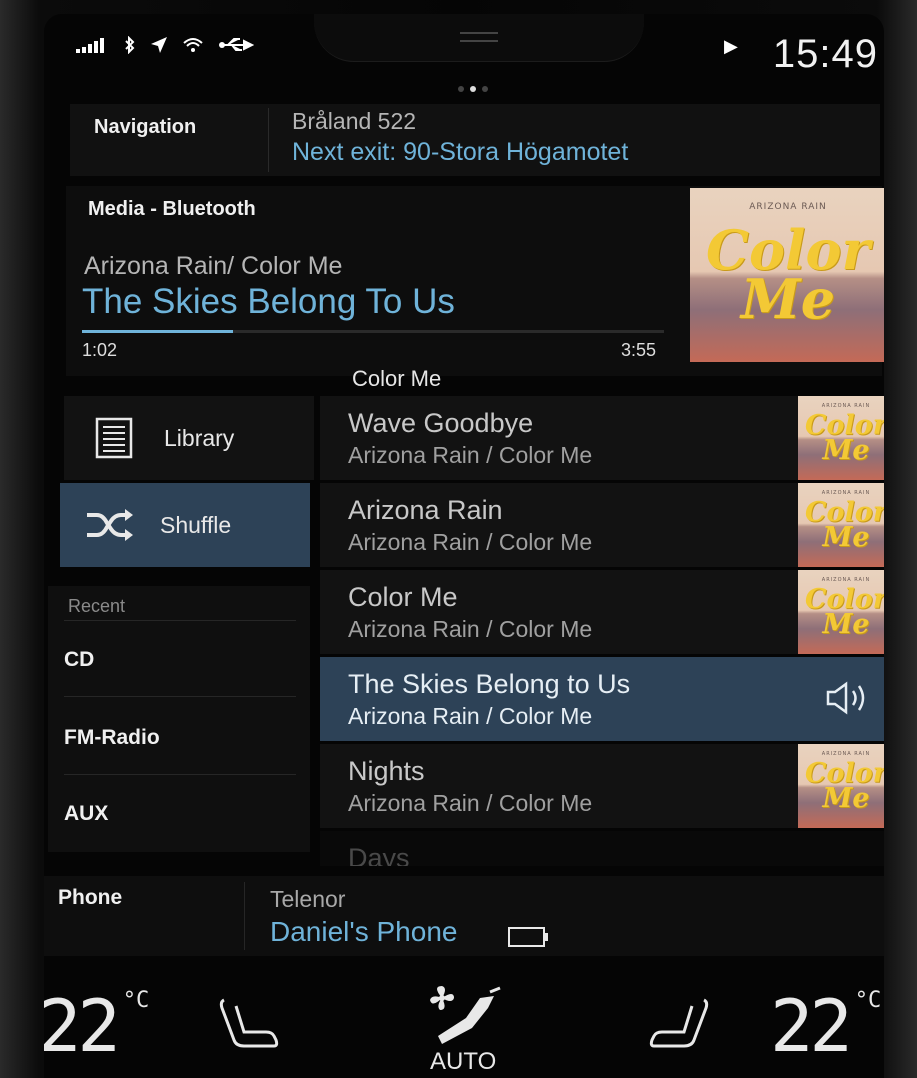 The width and height of the screenshot is (917, 1078). Describe the element at coordinates (179, 719) in the screenshot. I see `recent-sources: Recent CD FM-Radio AUX` at that location.